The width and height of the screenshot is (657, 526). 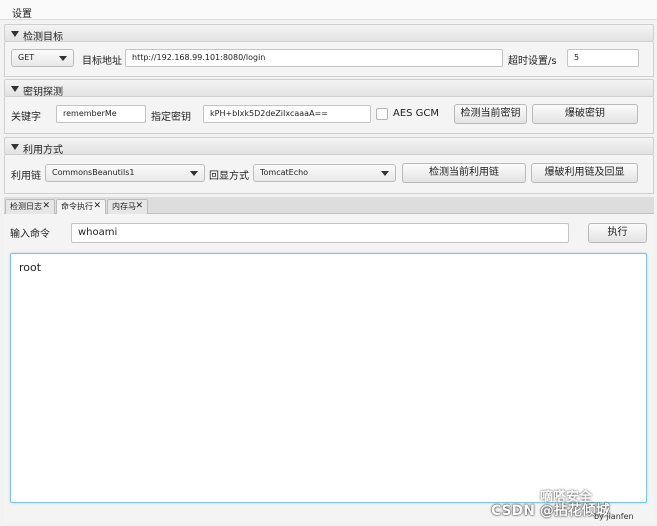 I want to click on detect-key-button: 检测当前密钥, so click(x=490, y=114).